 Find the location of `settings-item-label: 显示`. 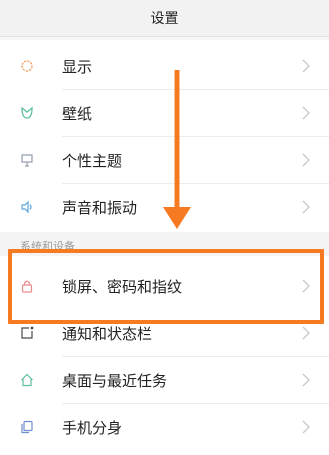

settings-item-label: 显示 is located at coordinates (77, 66).